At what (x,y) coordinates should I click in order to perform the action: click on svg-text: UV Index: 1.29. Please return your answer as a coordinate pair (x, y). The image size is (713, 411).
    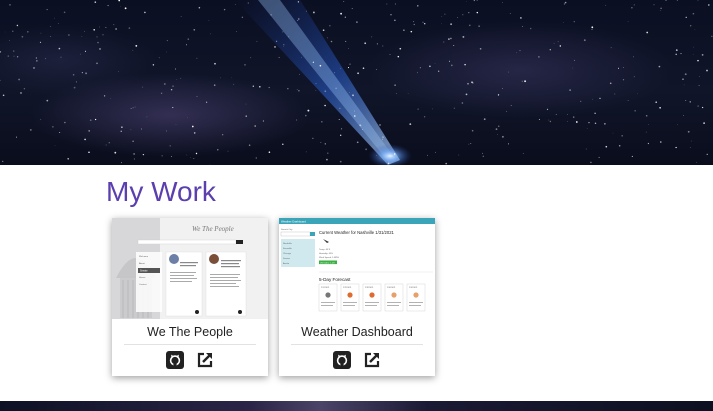
    Looking at the image, I should click on (327, 263).